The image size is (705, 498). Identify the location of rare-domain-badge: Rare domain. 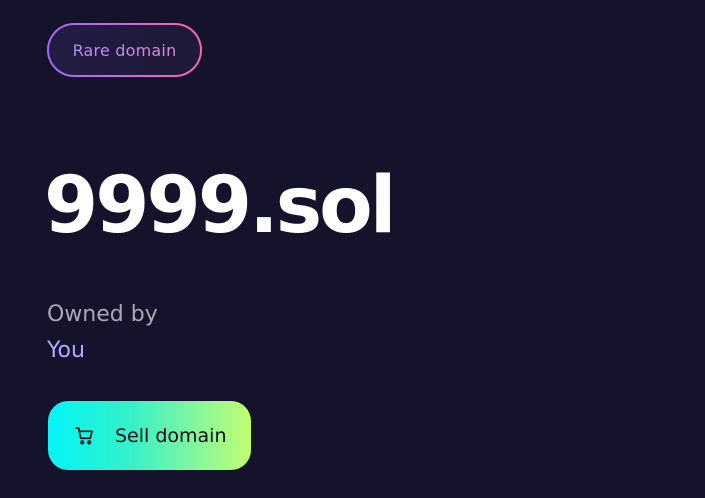
(124, 50).